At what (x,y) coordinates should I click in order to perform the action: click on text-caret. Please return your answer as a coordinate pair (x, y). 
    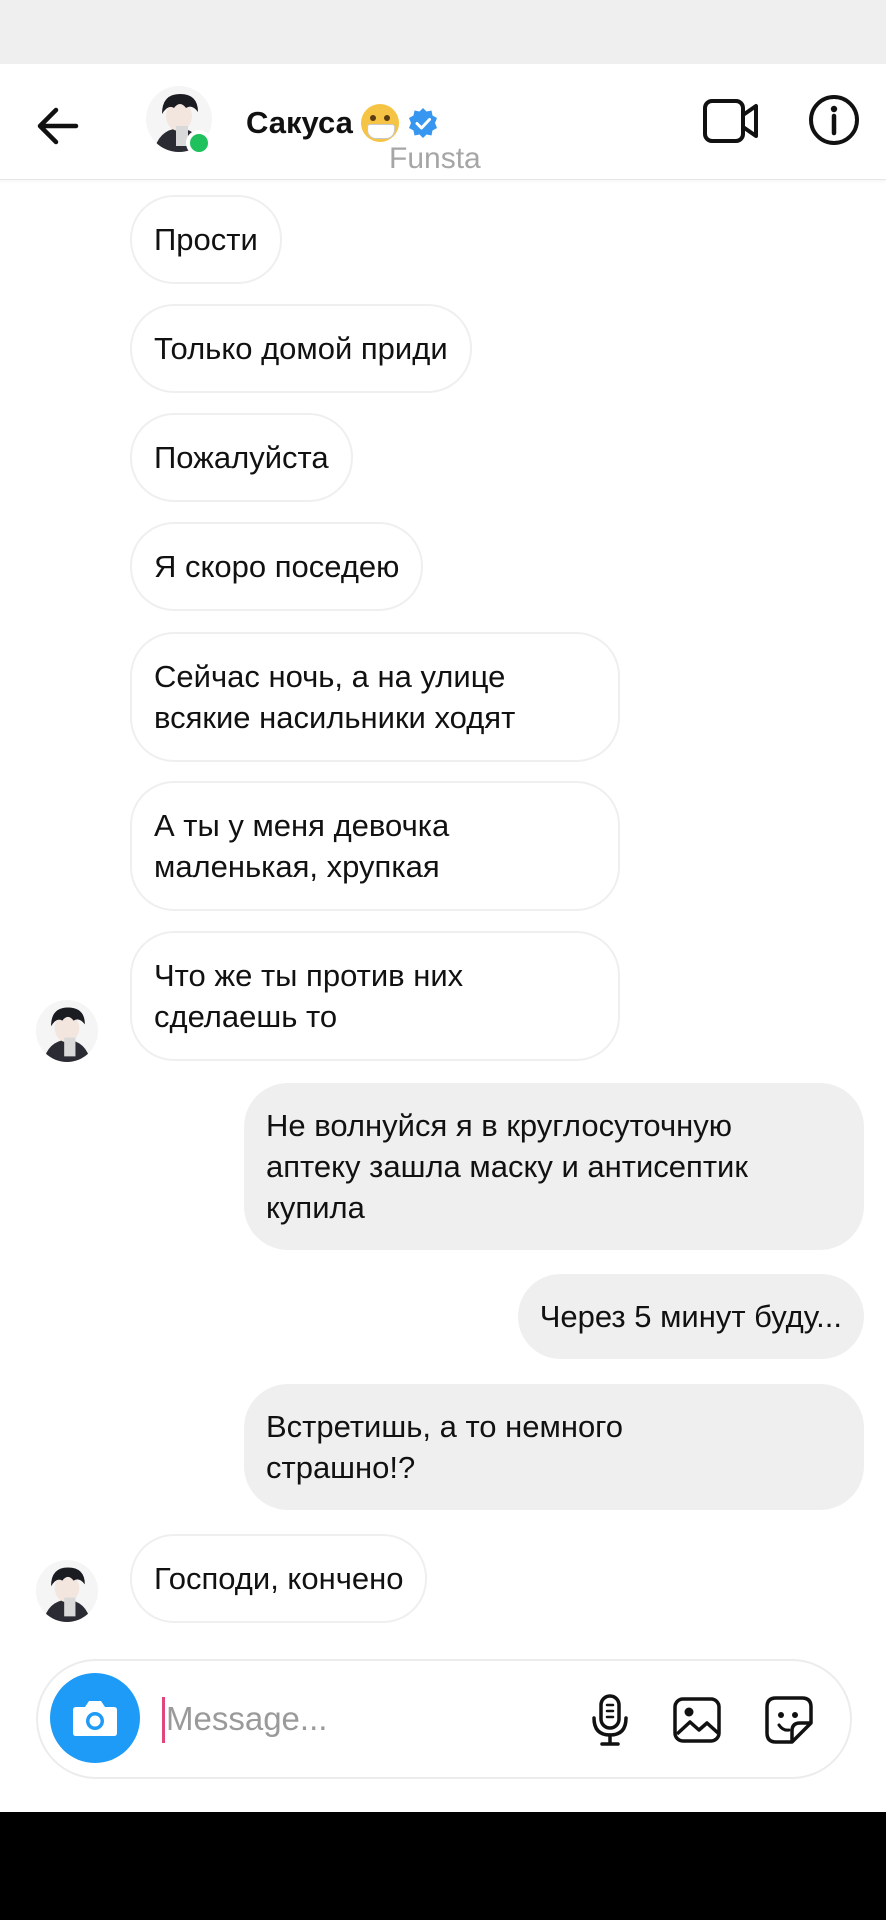
    Looking at the image, I should click on (163, 1720).